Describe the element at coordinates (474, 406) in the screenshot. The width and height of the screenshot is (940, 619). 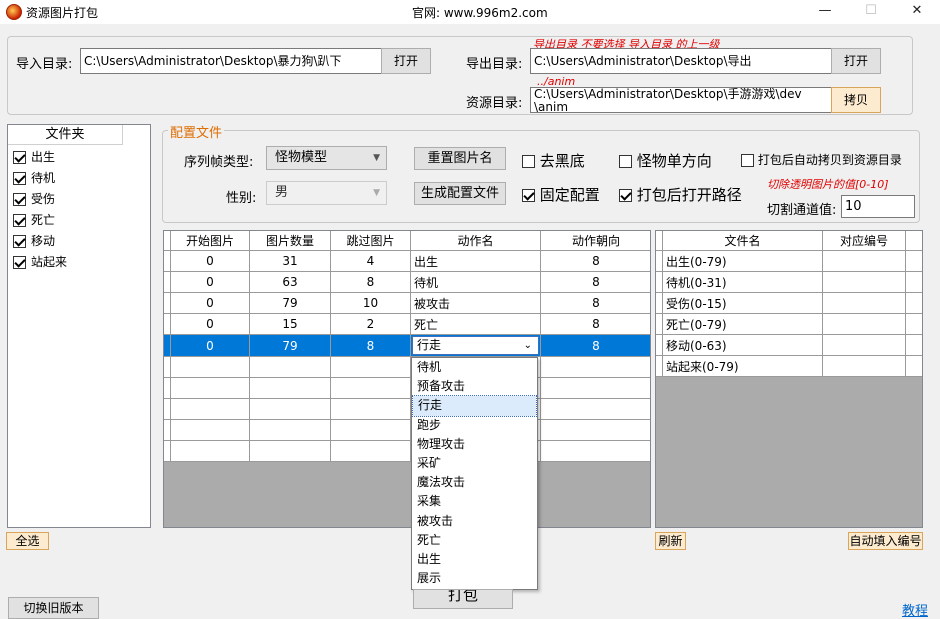
I see `dropdown-option: 行走` at that location.